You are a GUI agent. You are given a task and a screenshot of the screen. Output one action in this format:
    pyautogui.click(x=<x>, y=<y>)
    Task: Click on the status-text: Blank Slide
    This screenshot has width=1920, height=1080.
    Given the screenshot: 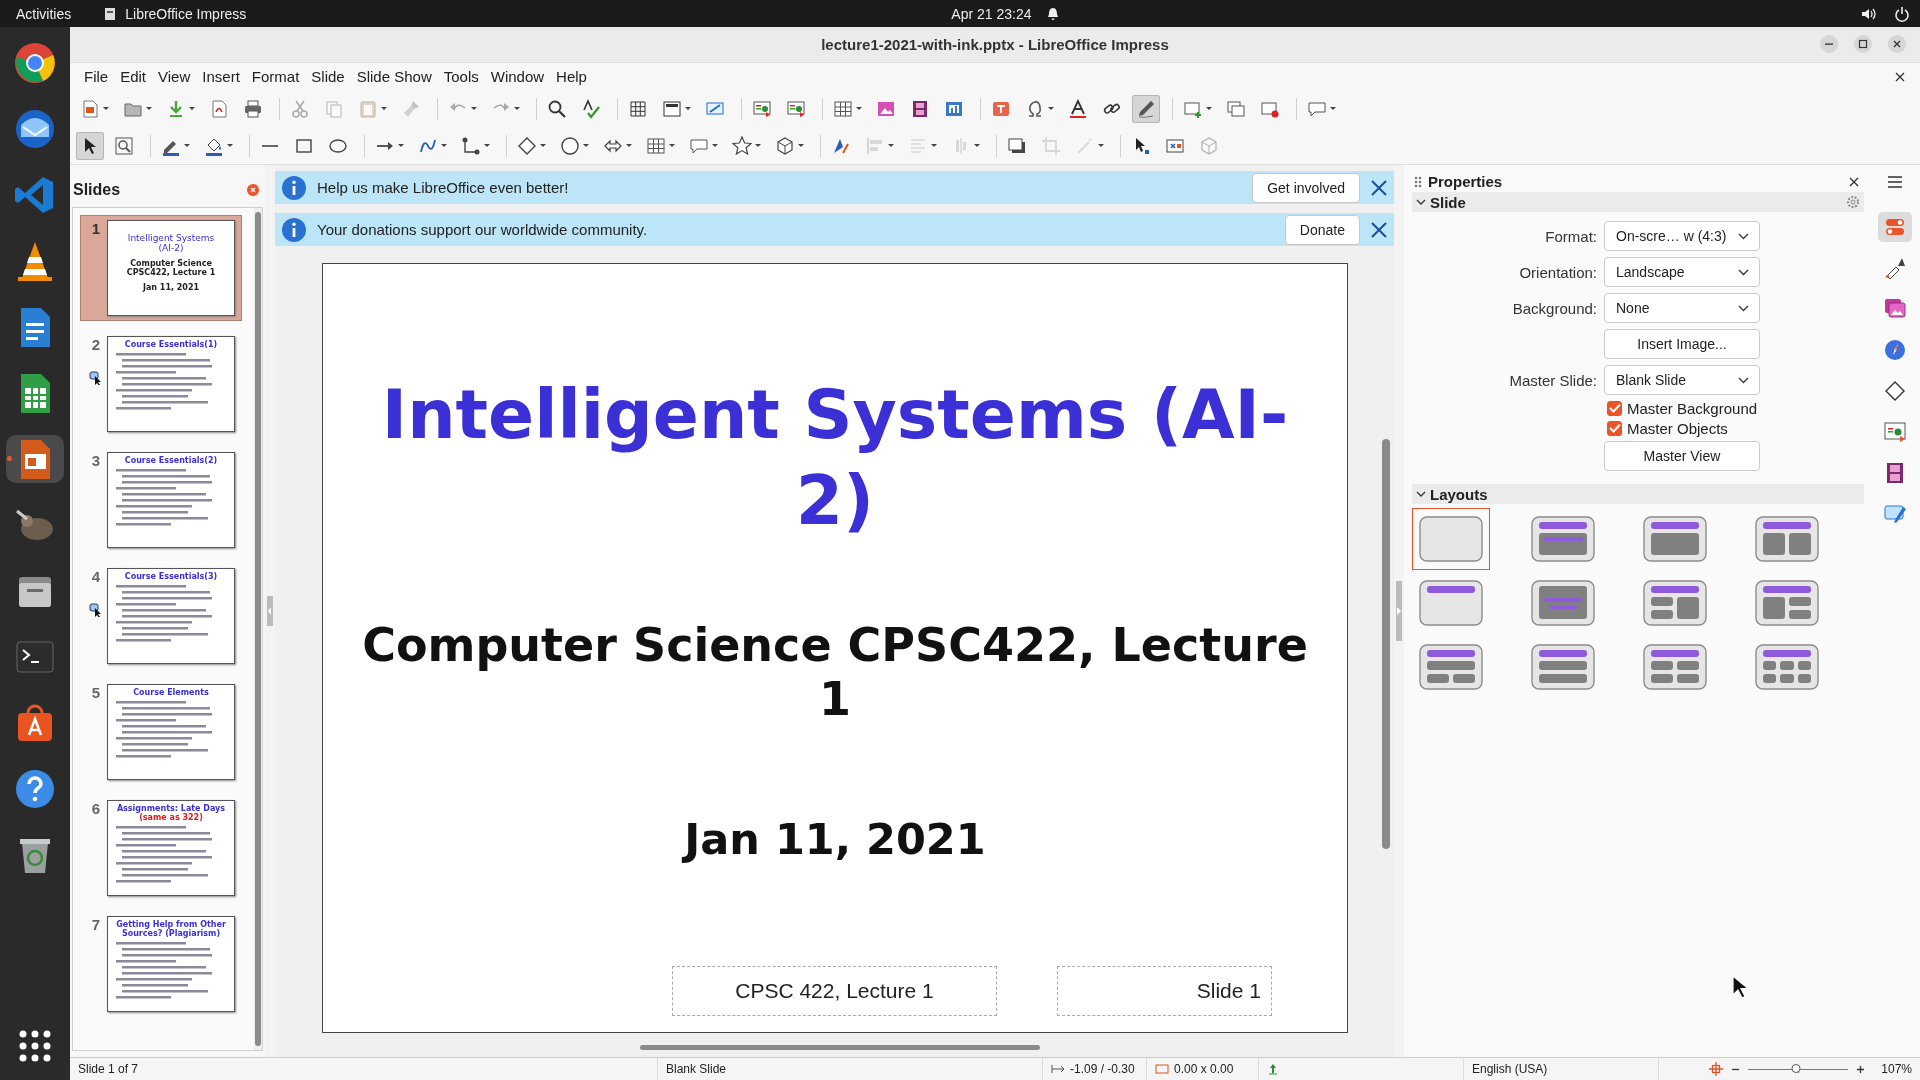 What is the action you would take?
    pyautogui.click(x=850, y=1069)
    